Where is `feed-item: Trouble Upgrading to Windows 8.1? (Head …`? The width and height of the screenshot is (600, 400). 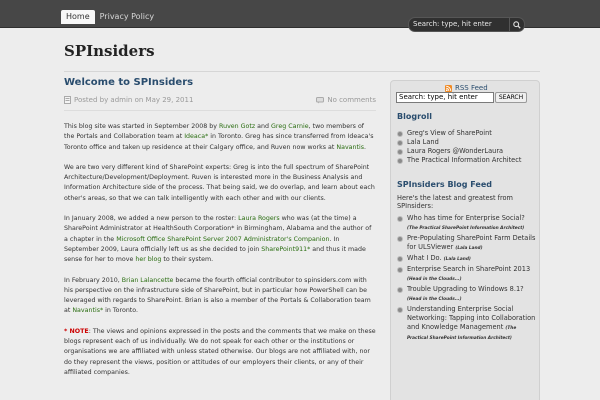 feed-item: Trouble Upgrading to Windows 8.1? (Head … is located at coordinates (467, 294).